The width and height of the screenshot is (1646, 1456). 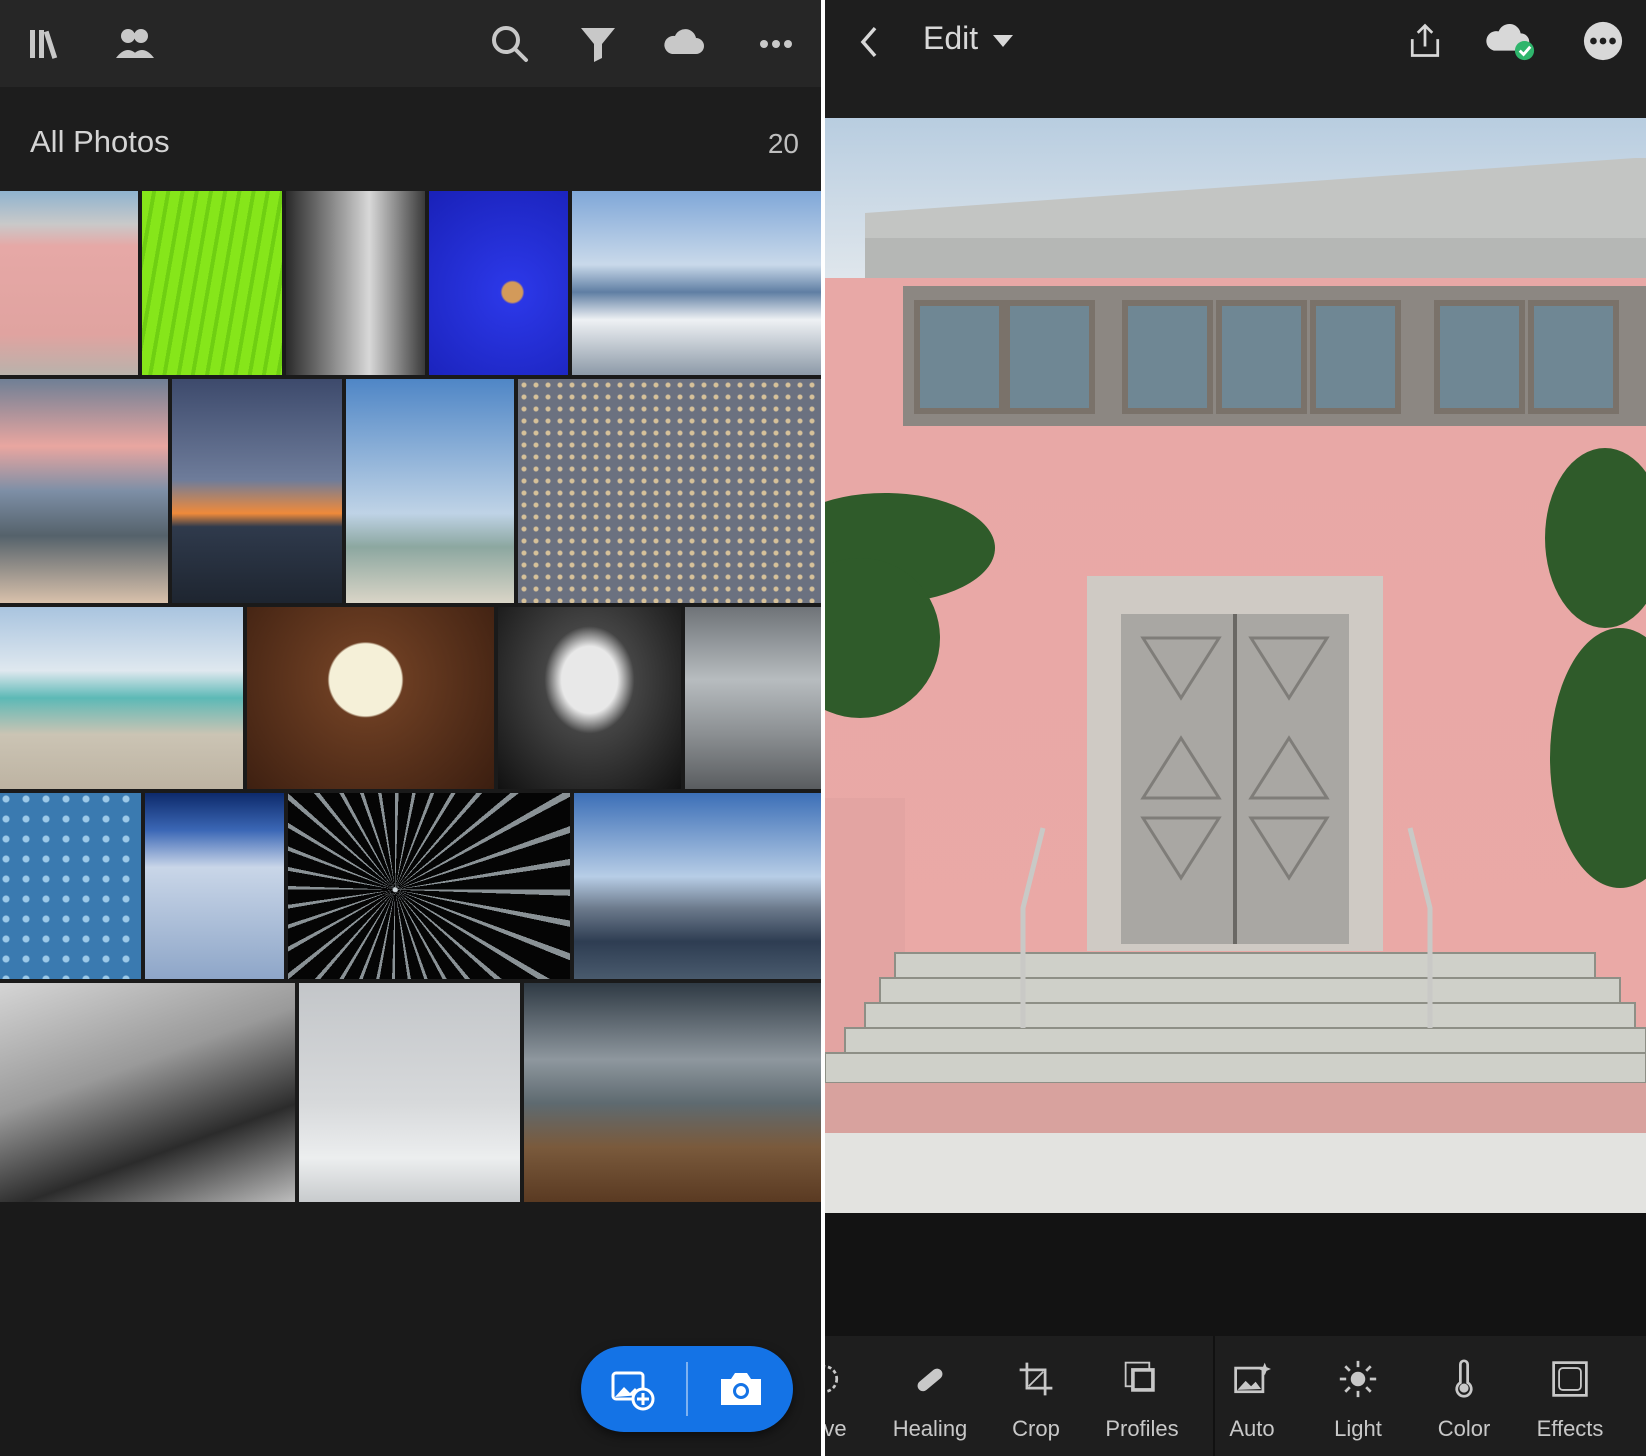 I want to click on cloud-synced-icon, so click(x=1510, y=42).